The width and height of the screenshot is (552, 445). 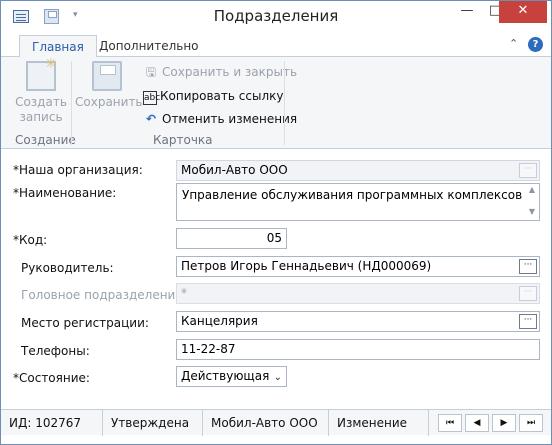 I want to click on phones-input: 11-22-87, so click(x=358, y=349).